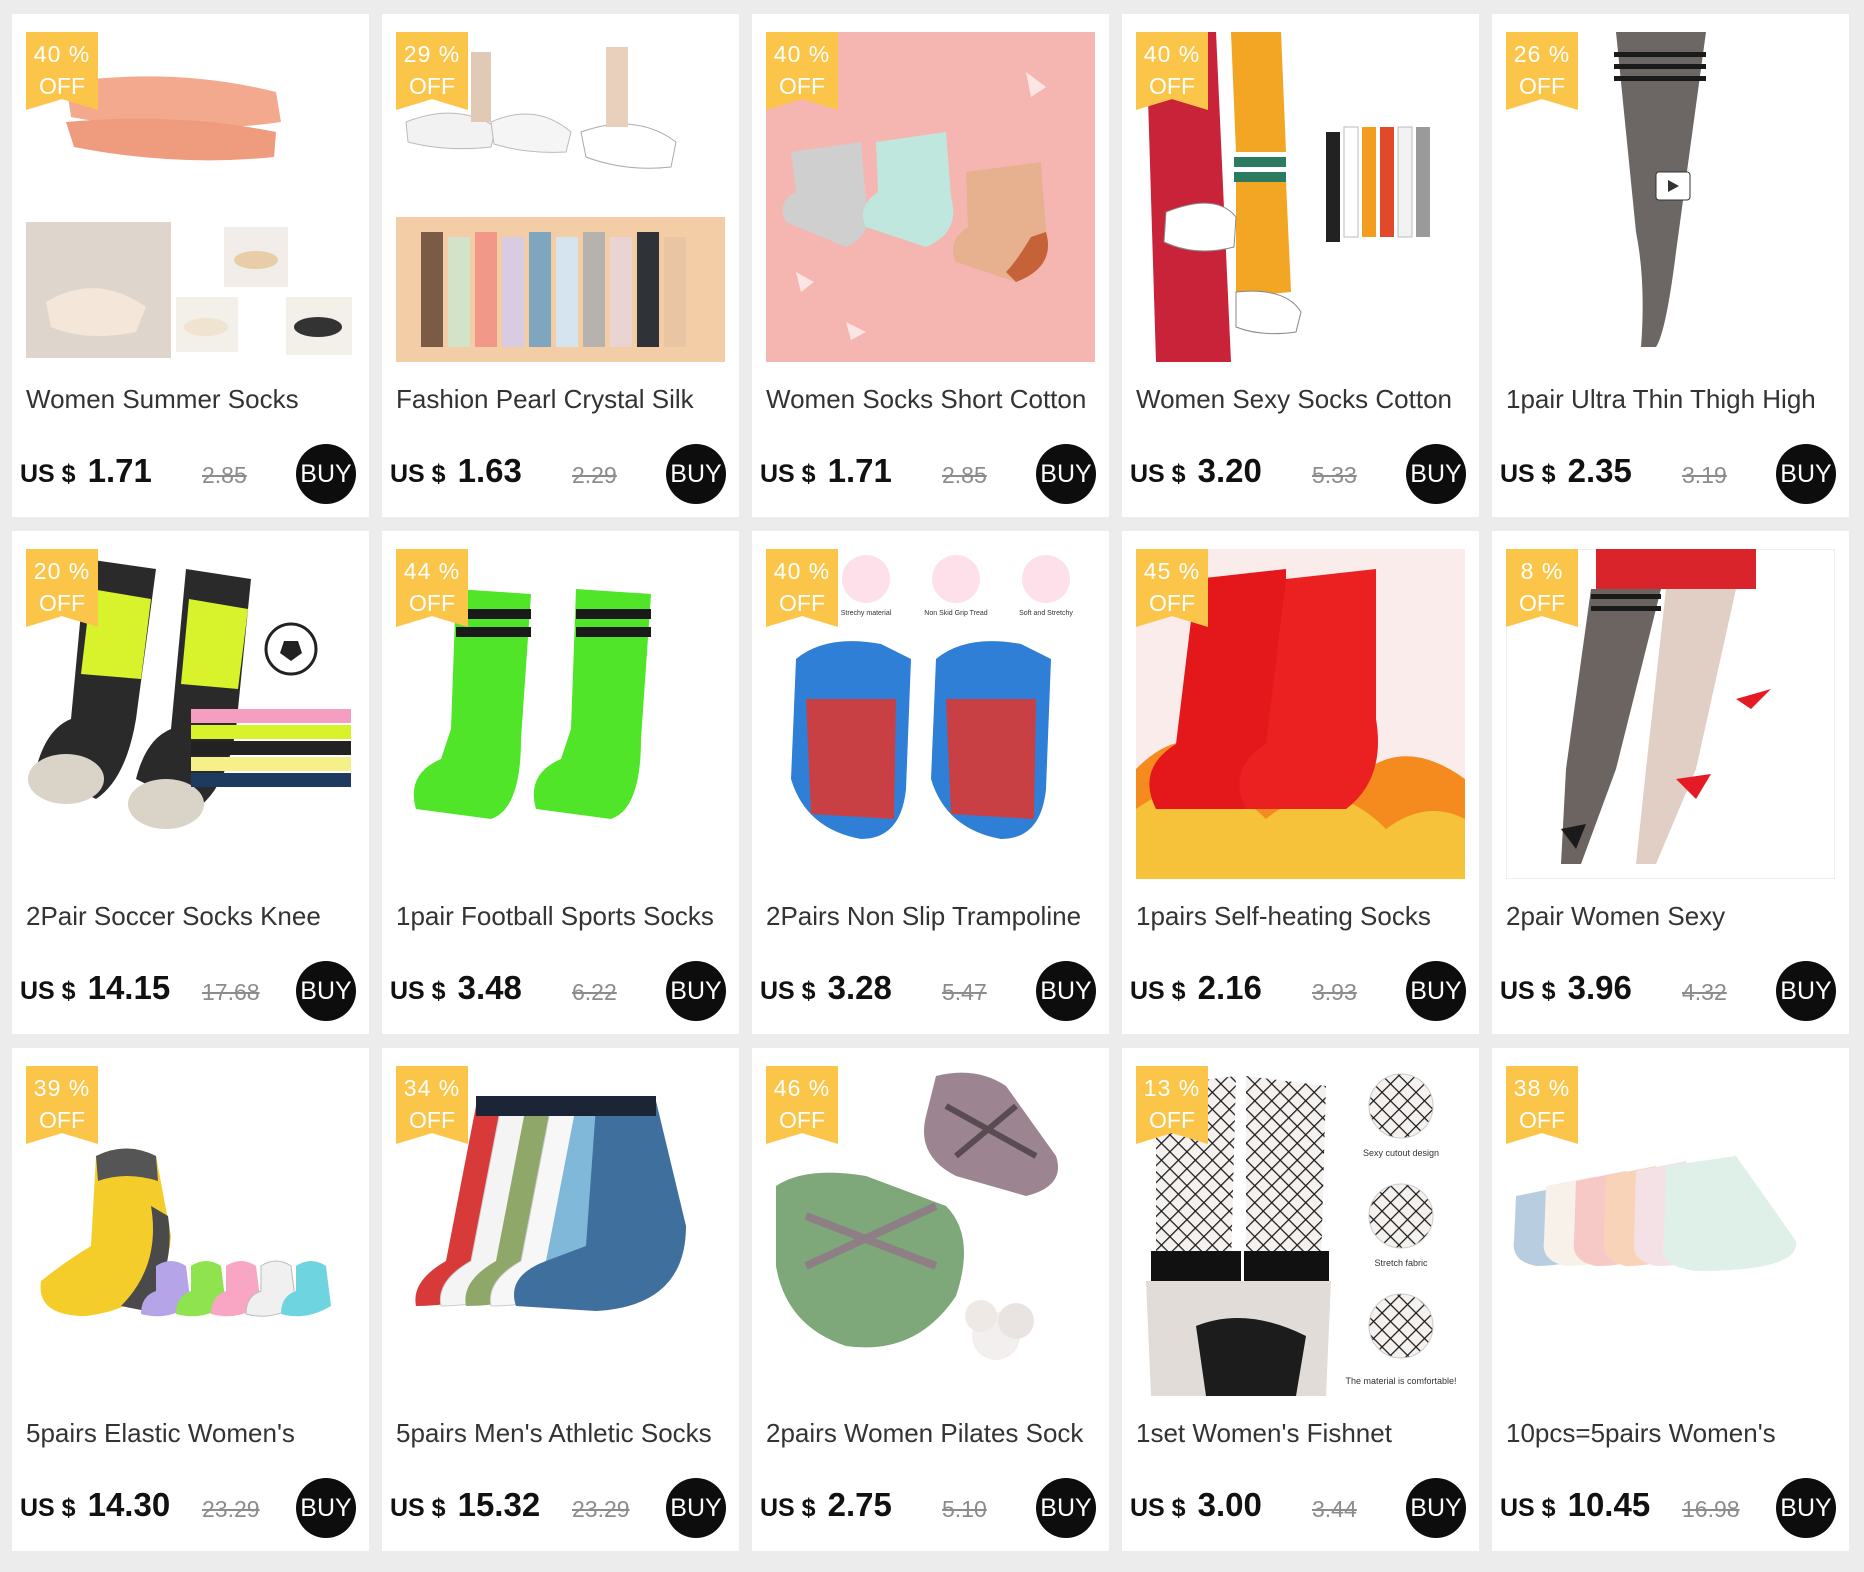 This screenshot has height=1572, width=1864. What do you see at coordinates (1301, 1433) in the screenshot?
I see `product-title: 1set Women's Fishnet` at bounding box center [1301, 1433].